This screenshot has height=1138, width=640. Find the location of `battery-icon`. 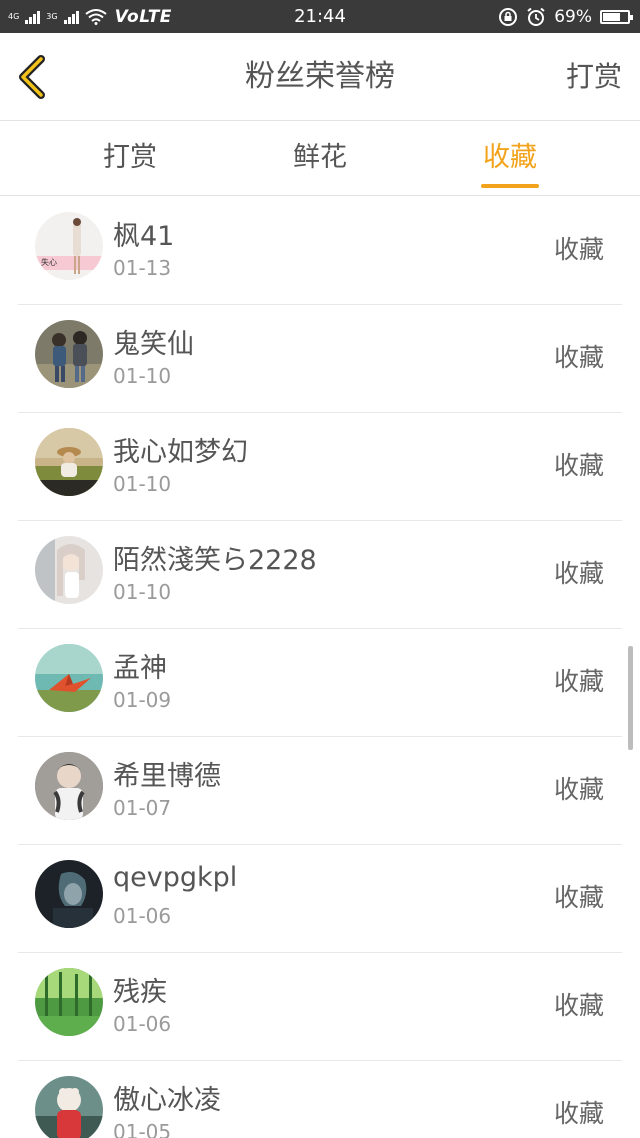

battery-icon is located at coordinates (616, 16).